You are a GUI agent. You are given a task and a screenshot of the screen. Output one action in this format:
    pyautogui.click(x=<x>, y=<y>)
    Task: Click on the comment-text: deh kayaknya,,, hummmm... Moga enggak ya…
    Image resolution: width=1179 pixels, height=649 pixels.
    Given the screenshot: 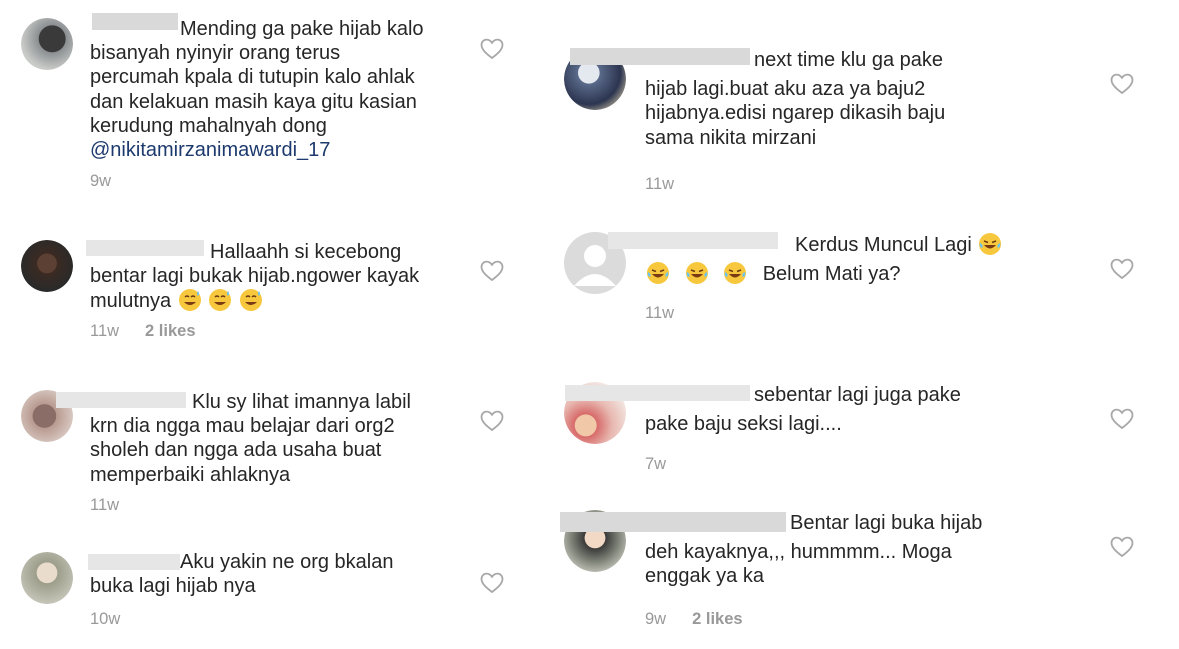 What is the action you would take?
    pyautogui.click(x=798, y=564)
    